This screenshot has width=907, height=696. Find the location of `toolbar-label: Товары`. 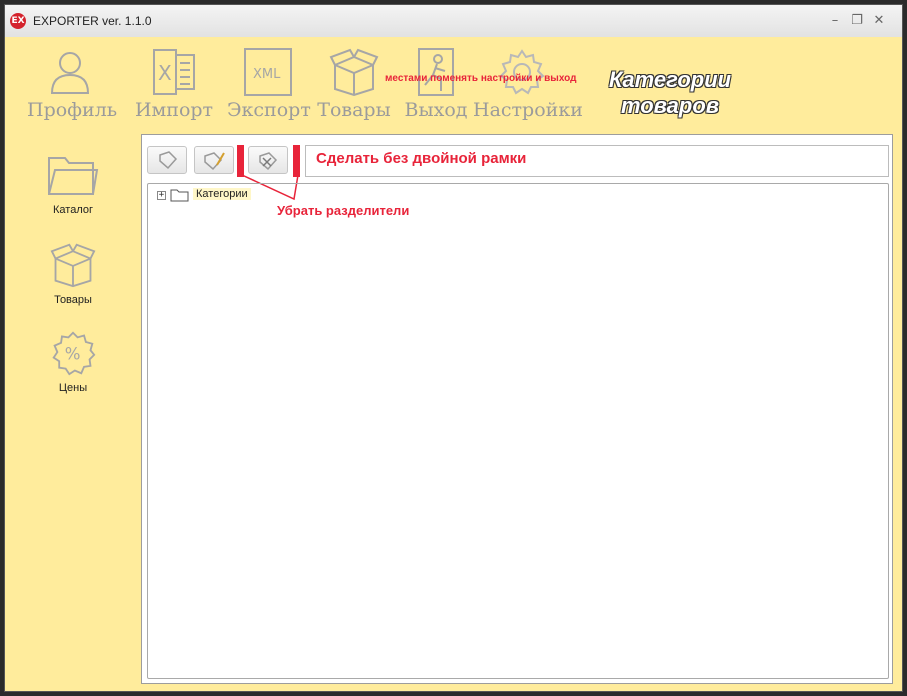

toolbar-label: Товары is located at coordinates (354, 110).